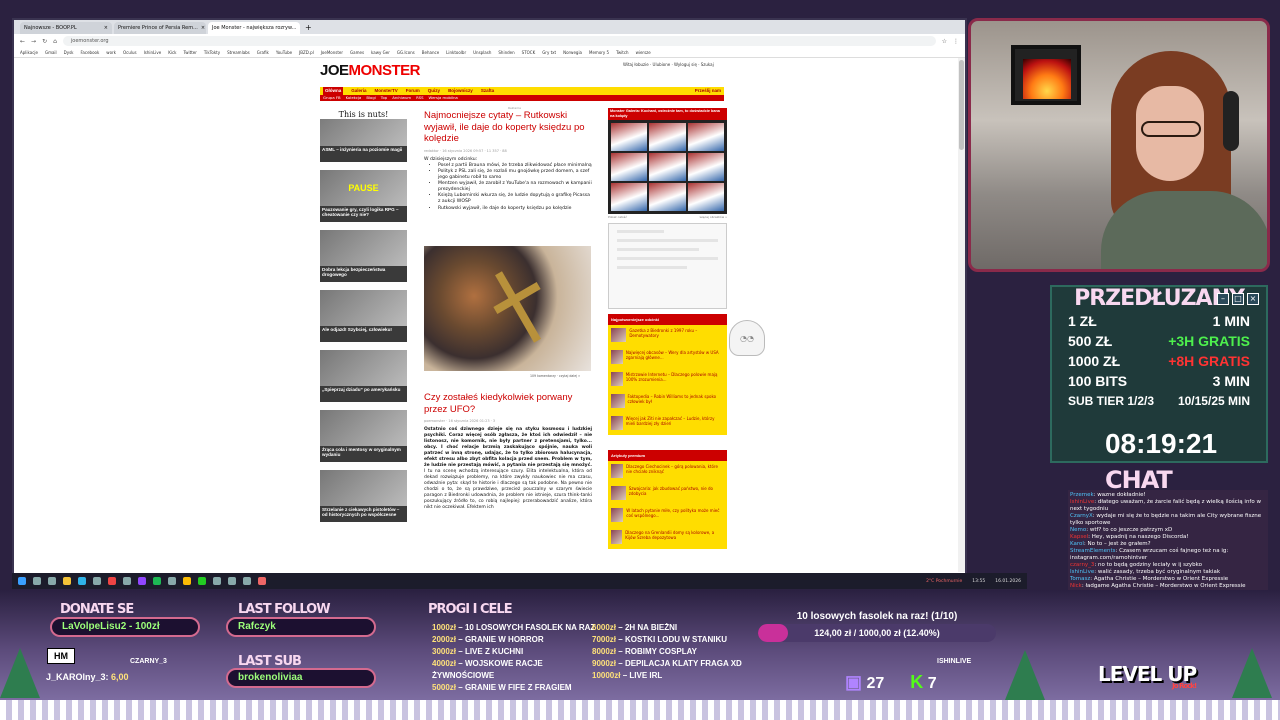 Image resolution: width=1280 pixels, height=720 pixels. What do you see at coordinates (189, 52) in the screenshot?
I see `bookmark-item: Twitter` at bounding box center [189, 52].